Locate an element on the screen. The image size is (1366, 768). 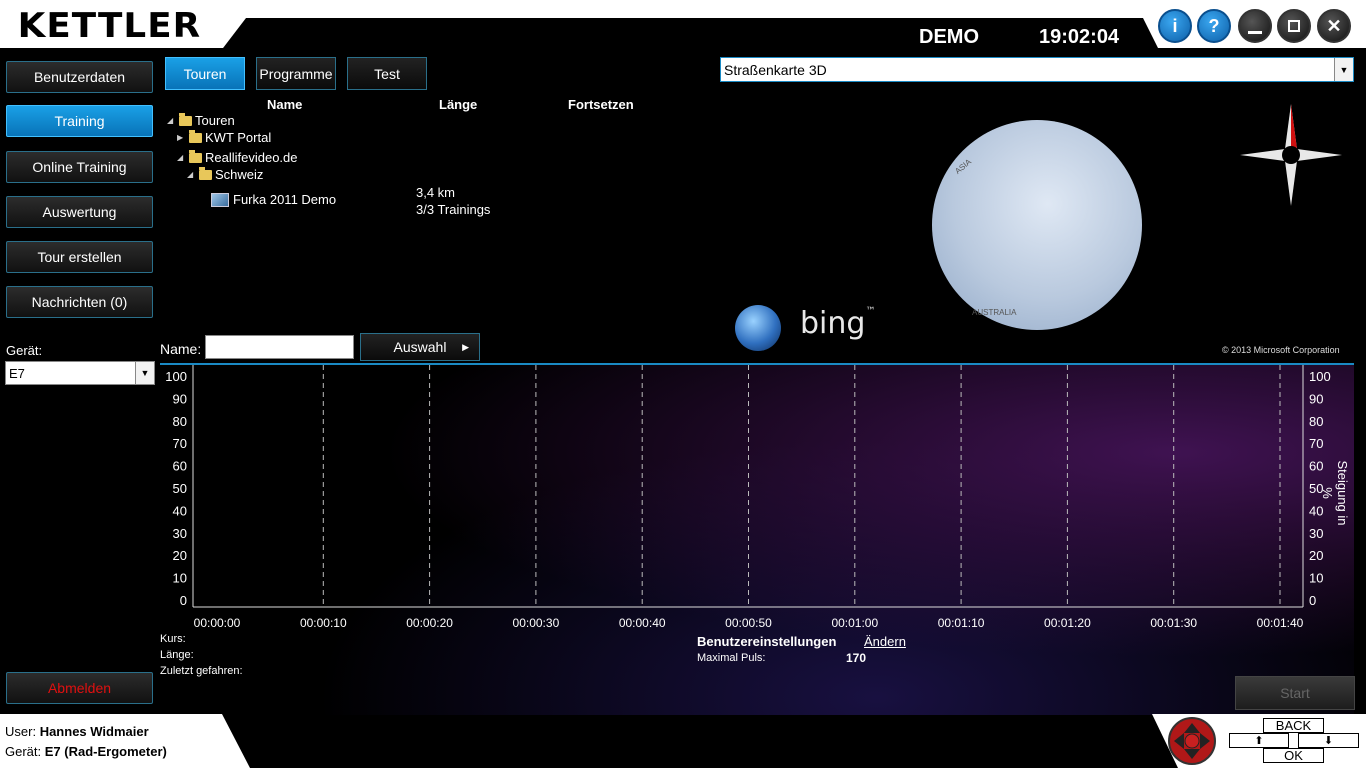
map-type-select: Straßenkarte 3D ▼ is located at coordinates (1037, 69).